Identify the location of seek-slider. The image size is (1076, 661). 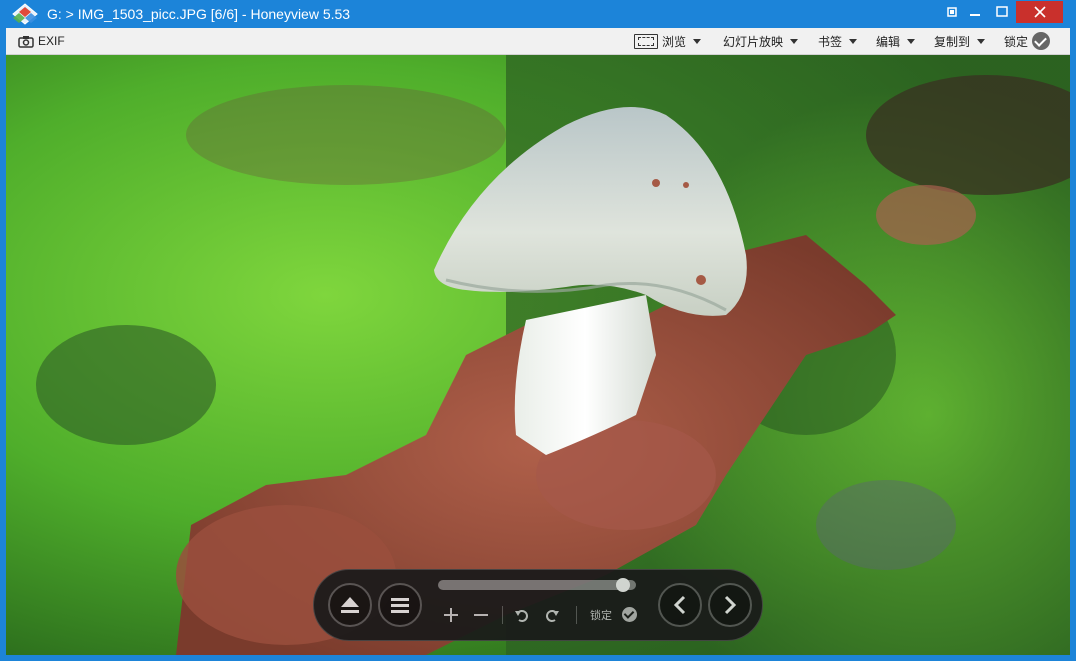
(537, 585).